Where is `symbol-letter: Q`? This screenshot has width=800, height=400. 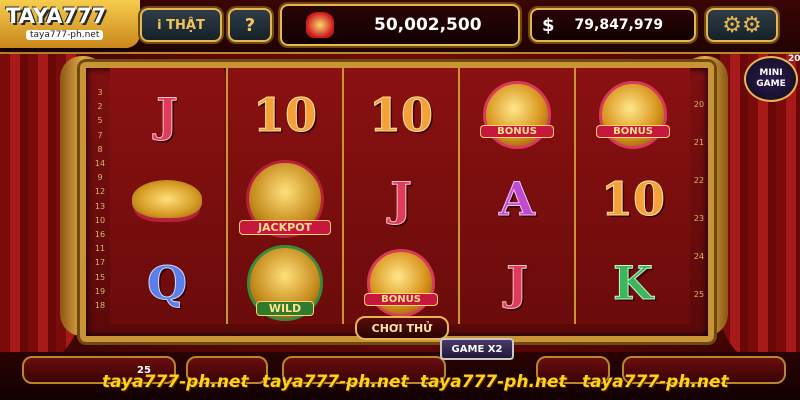 symbol-letter: Q is located at coordinates (167, 282).